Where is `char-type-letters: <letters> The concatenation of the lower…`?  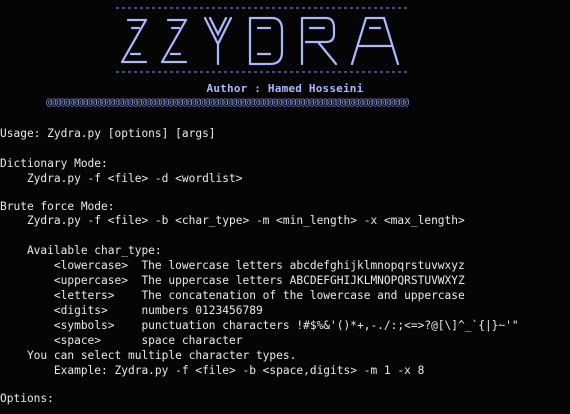
char-type-letters: <letters> The concatenation of the lower… is located at coordinates (232, 295).